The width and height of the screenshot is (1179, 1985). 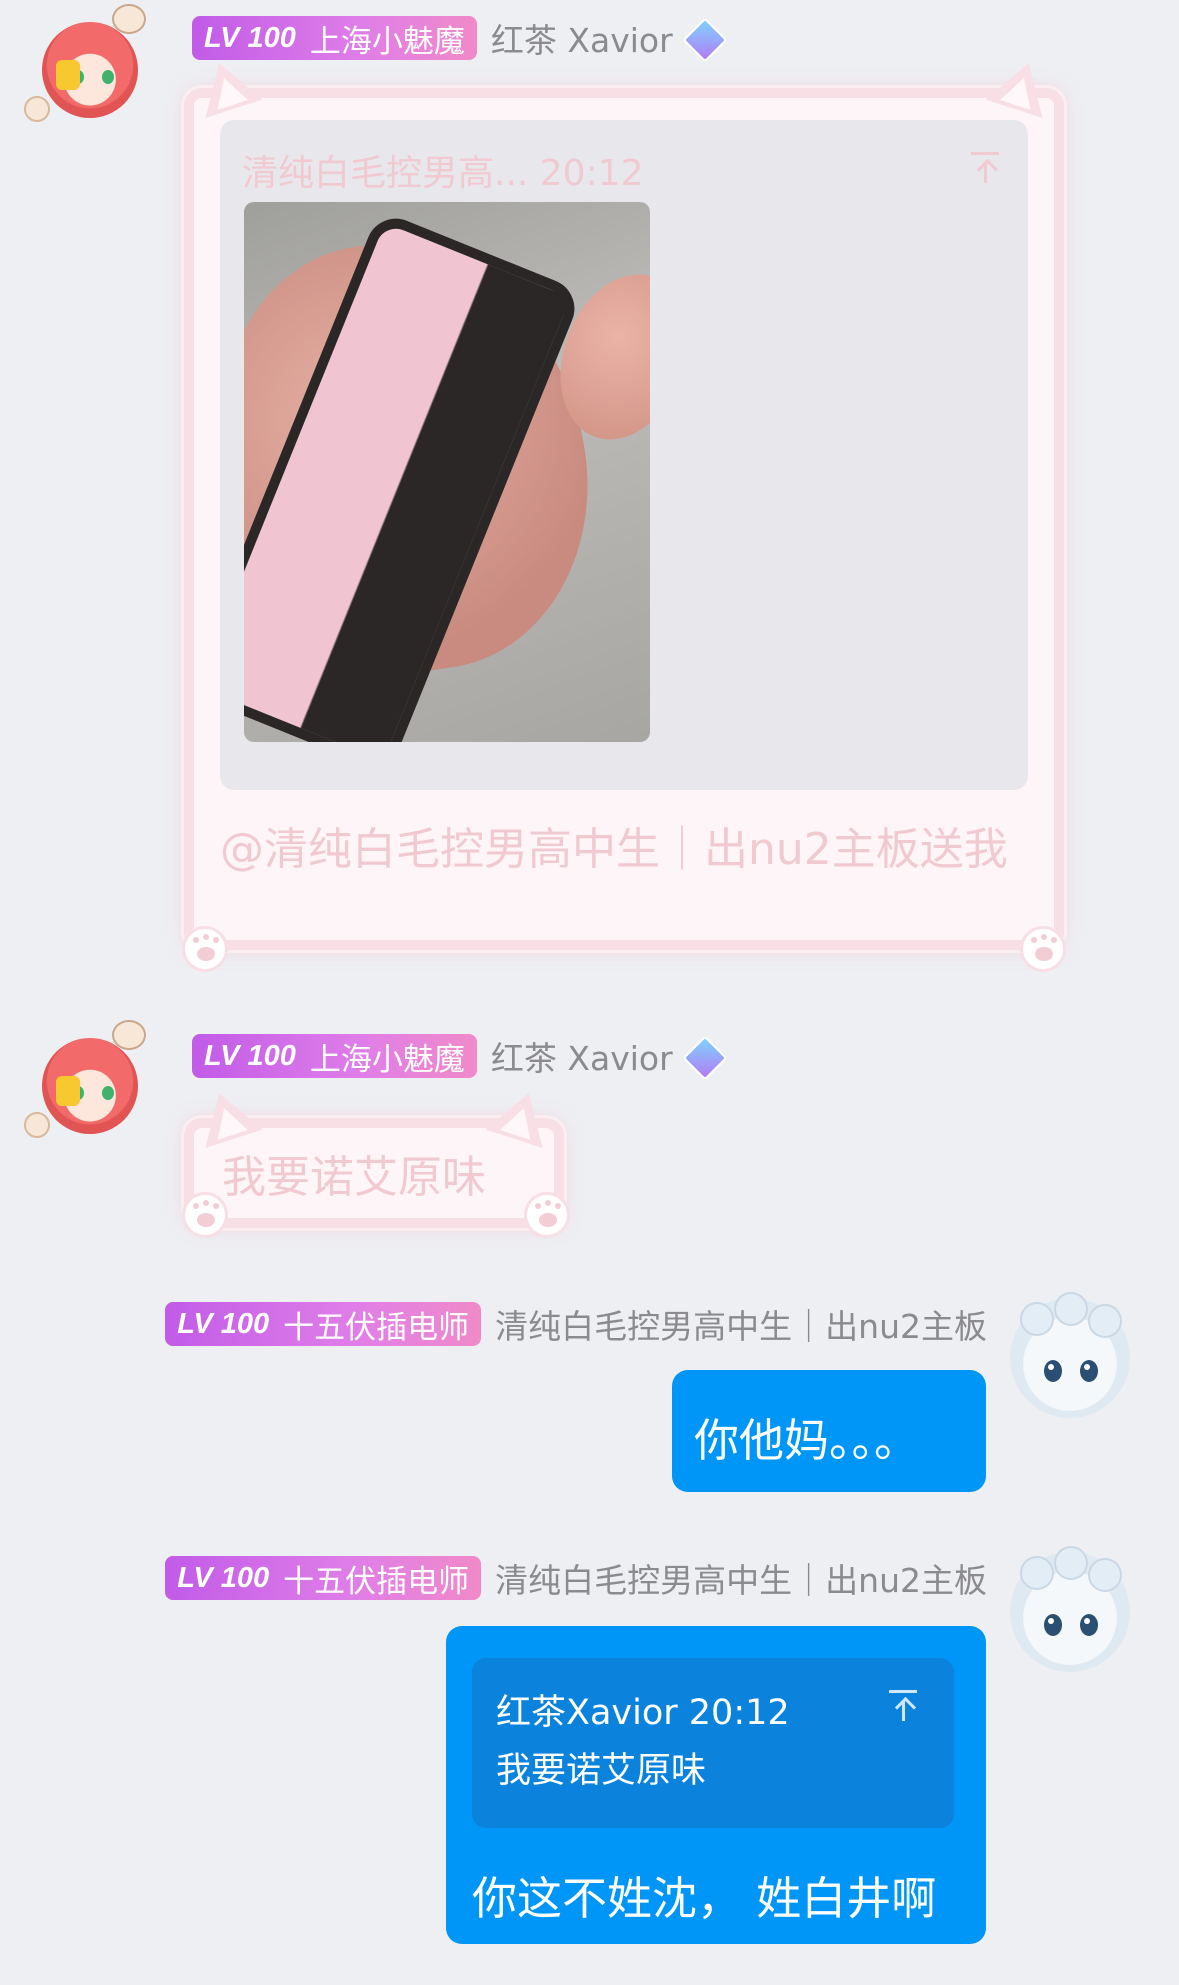 What do you see at coordinates (443, 173) in the screenshot?
I see `quote-header: 清纯白毛控男高... 20:12` at bounding box center [443, 173].